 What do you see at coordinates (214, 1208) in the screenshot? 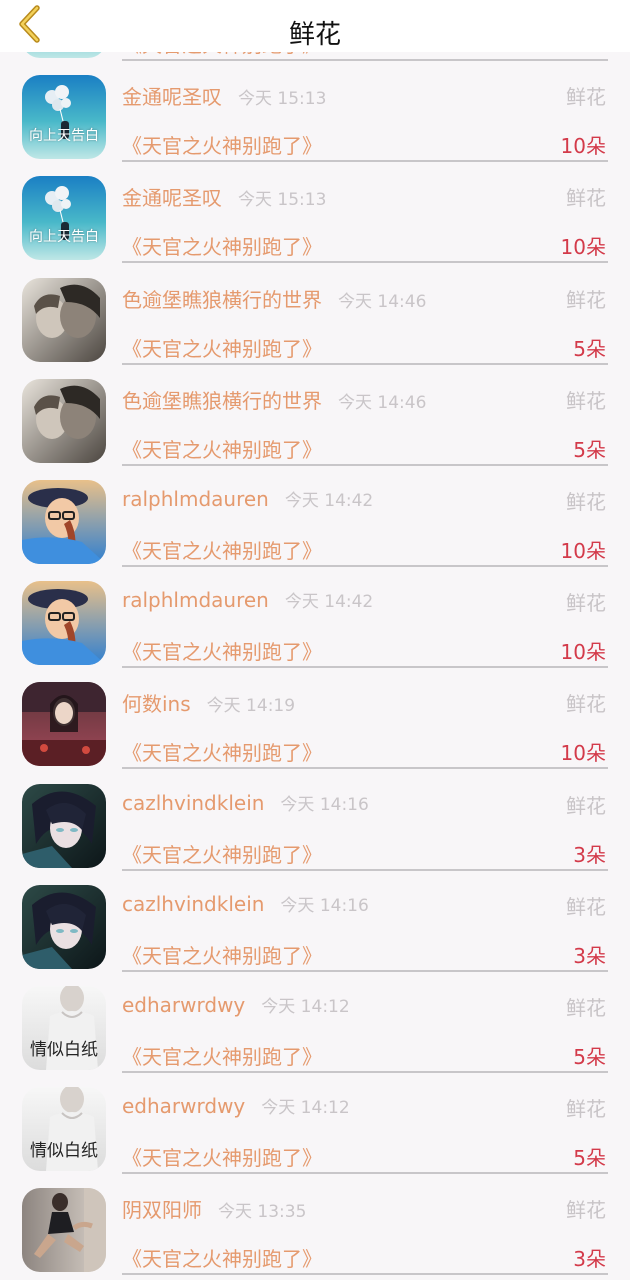
I see `sender-name: 阴双阳师 今天 13:35` at bounding box center [214, 1208].